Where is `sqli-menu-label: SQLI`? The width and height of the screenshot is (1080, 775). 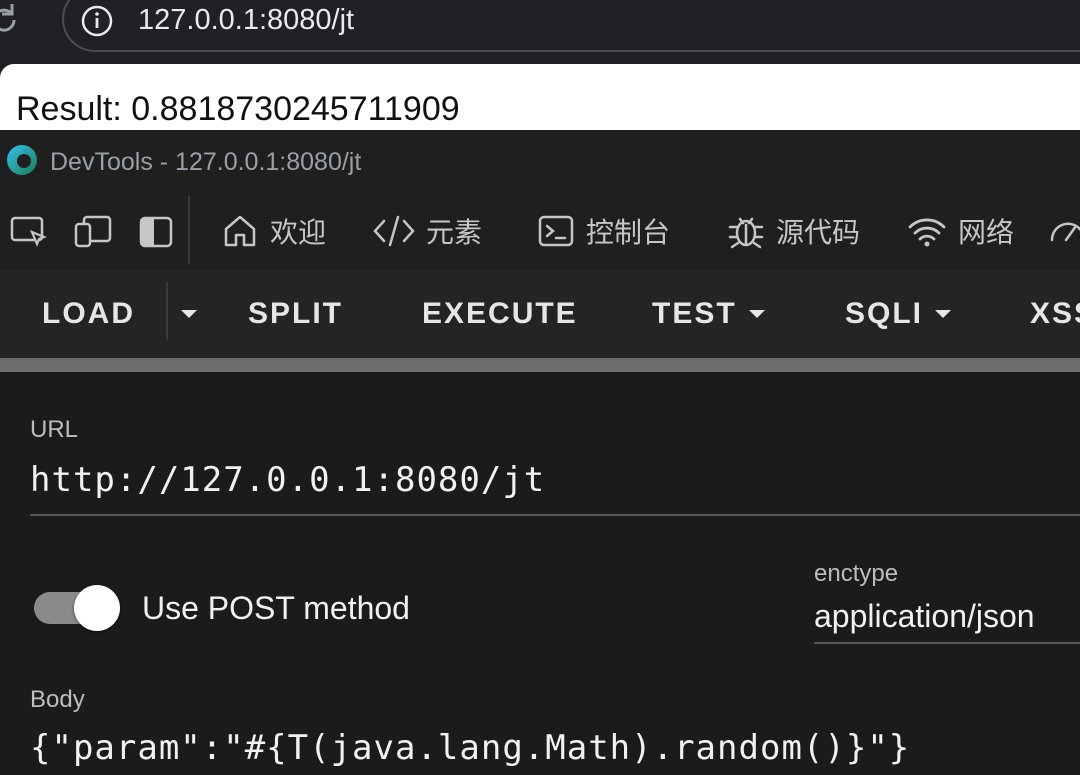
sqli-menu-label: SQLI is located at coordinates (884, 313).